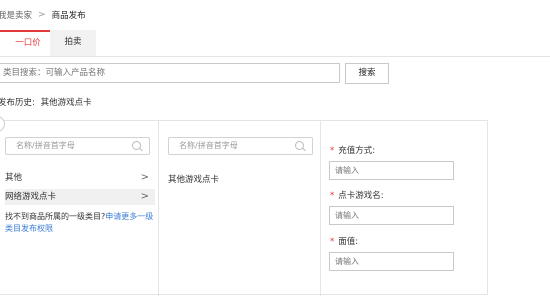  Describe the element at coordinates (80, 178) in the screenshot. I see `category-item-other: 其他 >` at that location.